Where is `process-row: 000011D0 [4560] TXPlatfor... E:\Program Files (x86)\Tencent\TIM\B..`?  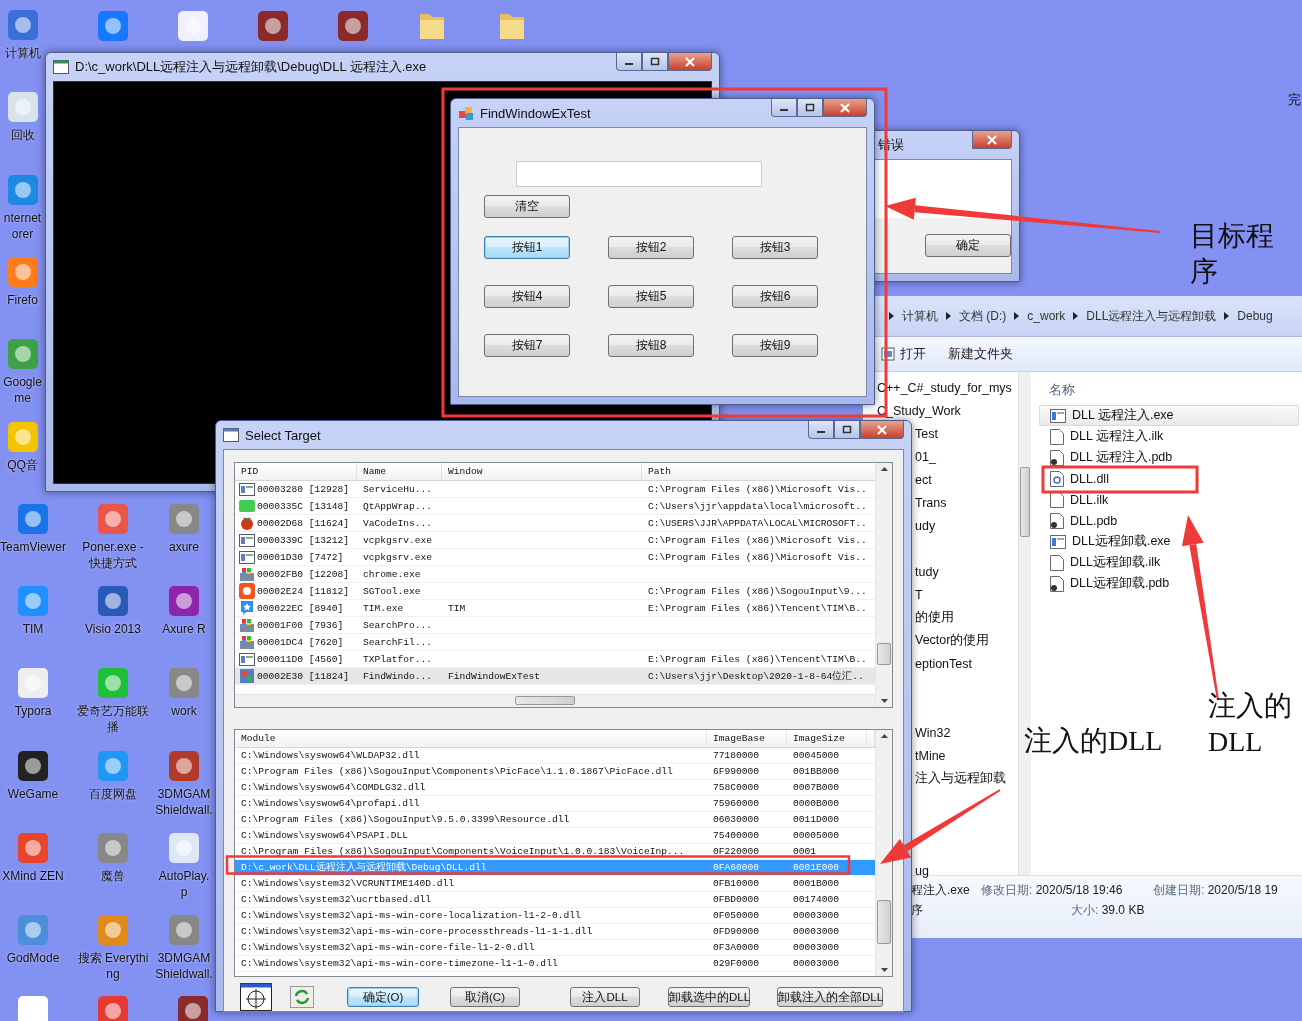
process-row: 000011D0 [4560] TXPlatfor... E:\Program Files (x86)\Tencent\TIM\B.. is located at coordinates (555, 659).